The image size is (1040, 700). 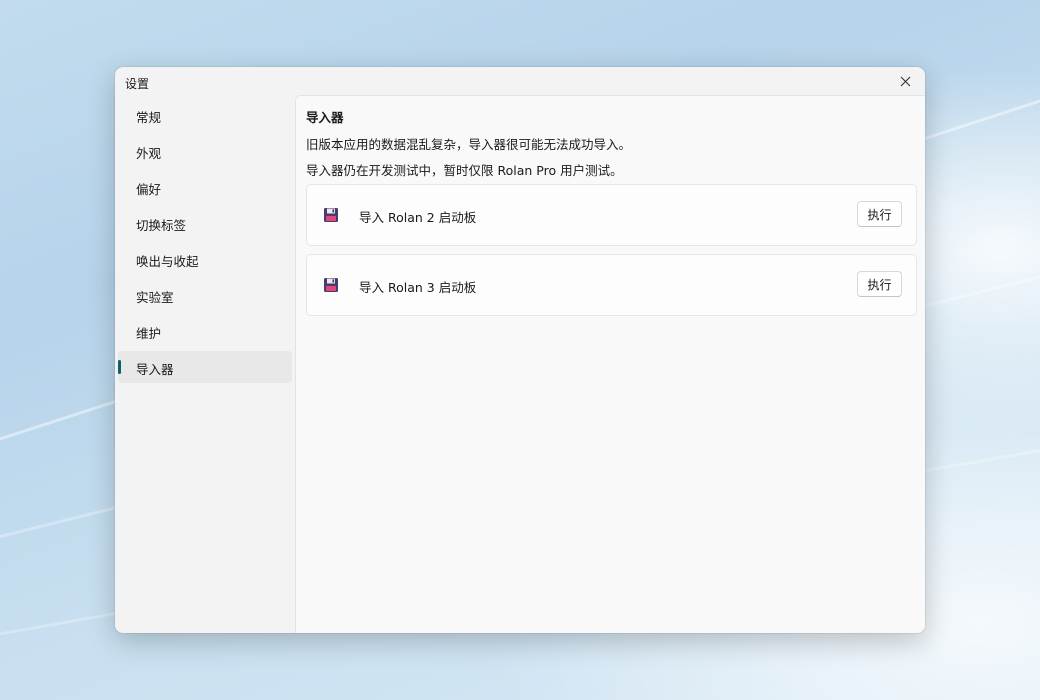 I want to click on sidebar-item-label: 实验室, so click(x=155, y=297).